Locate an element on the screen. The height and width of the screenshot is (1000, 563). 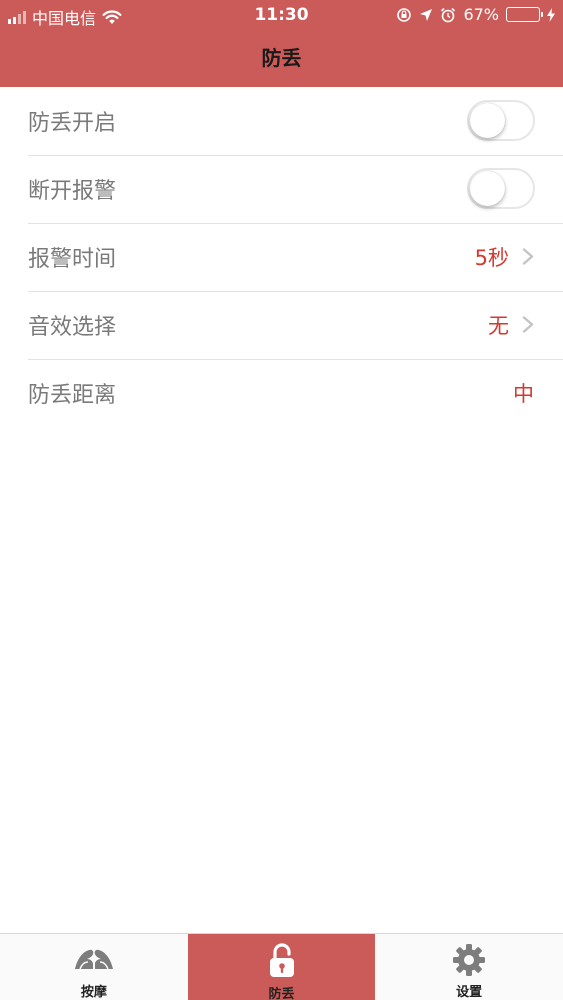
setting-label: 报警时间 is located at coordinates (72, 259).